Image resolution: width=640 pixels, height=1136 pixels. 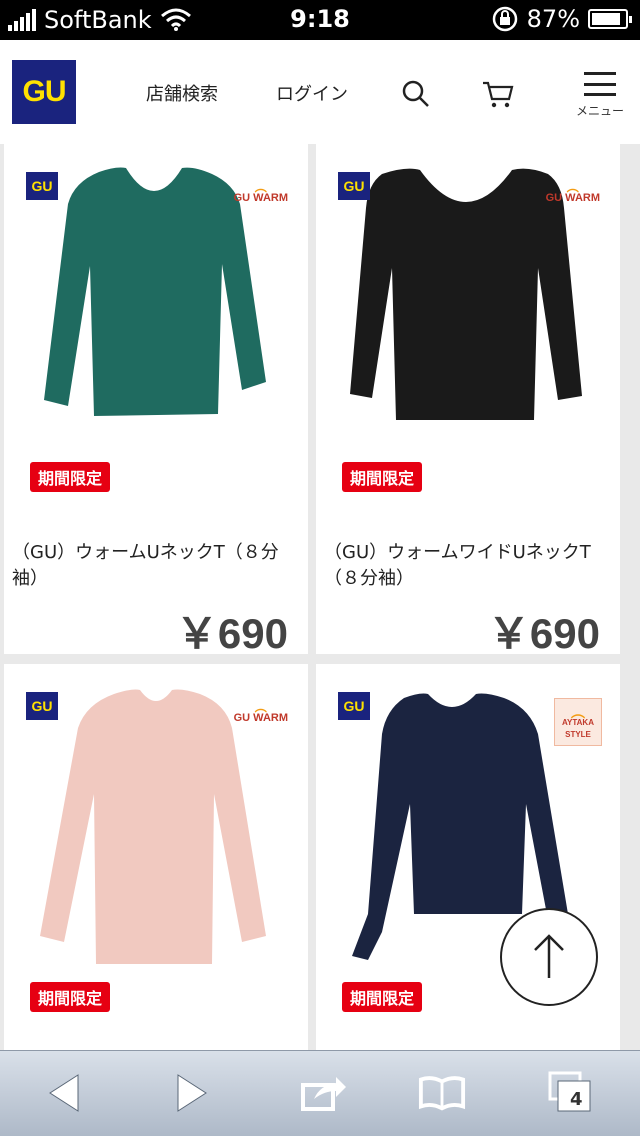 I want to click on aytaka-style-badge: ︵ AYTAKA STYLE, so click(x=578, y=722).